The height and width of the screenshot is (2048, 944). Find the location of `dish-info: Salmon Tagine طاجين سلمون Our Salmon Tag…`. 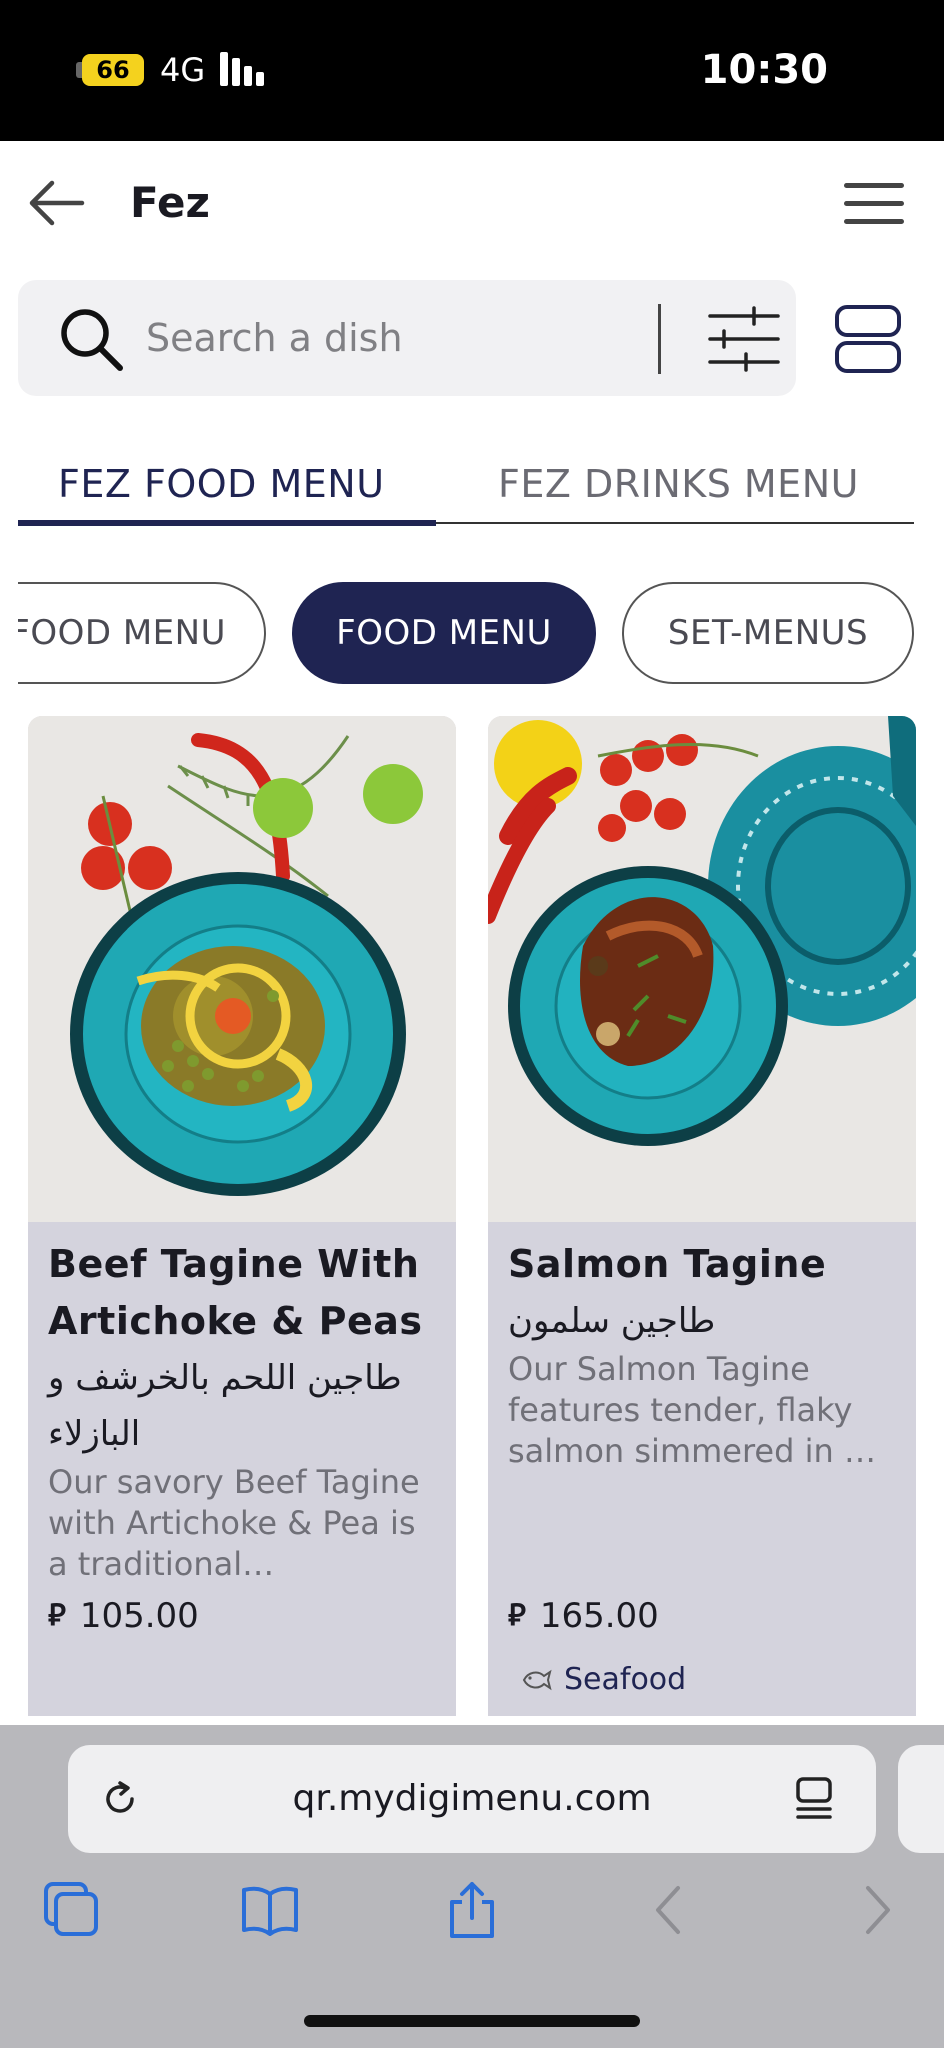

dish-info: Salmon Tagine طاجين سلمون Our Salmon Tag… is located at coordinates (703, 1354).